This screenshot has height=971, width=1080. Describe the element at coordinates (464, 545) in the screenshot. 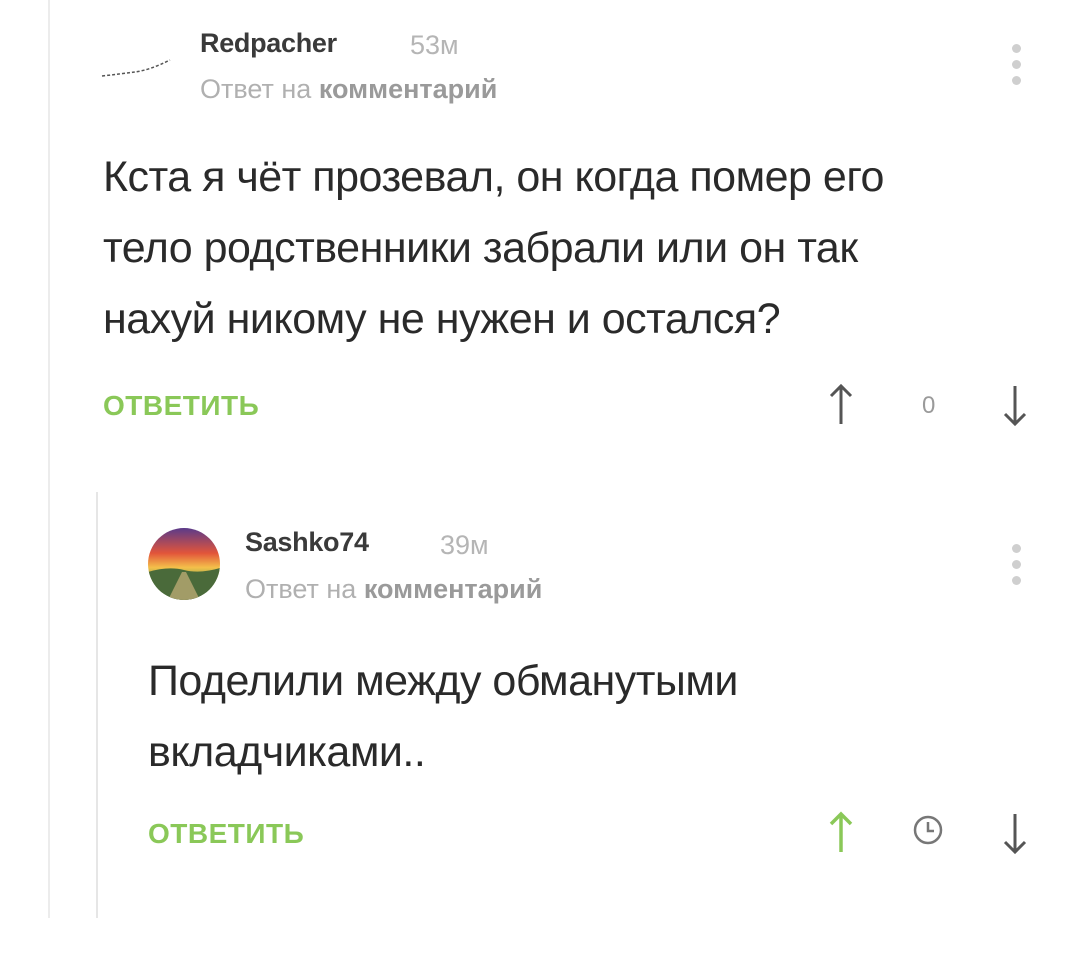

I see `timestamp: 39м` at that location.